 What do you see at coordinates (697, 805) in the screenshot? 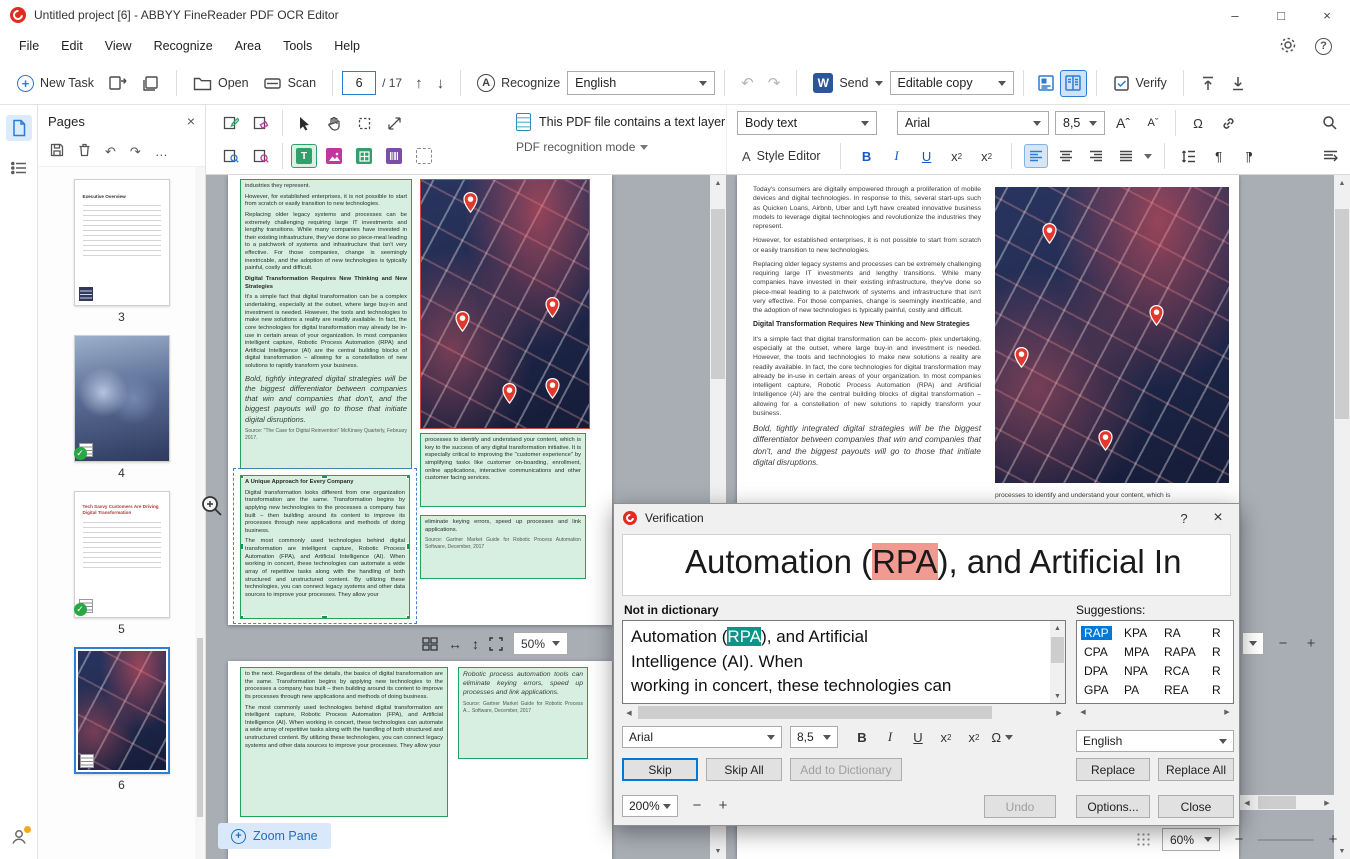
I see `dialog-zoom-out-icon: −` at bounding box center [697, 805].